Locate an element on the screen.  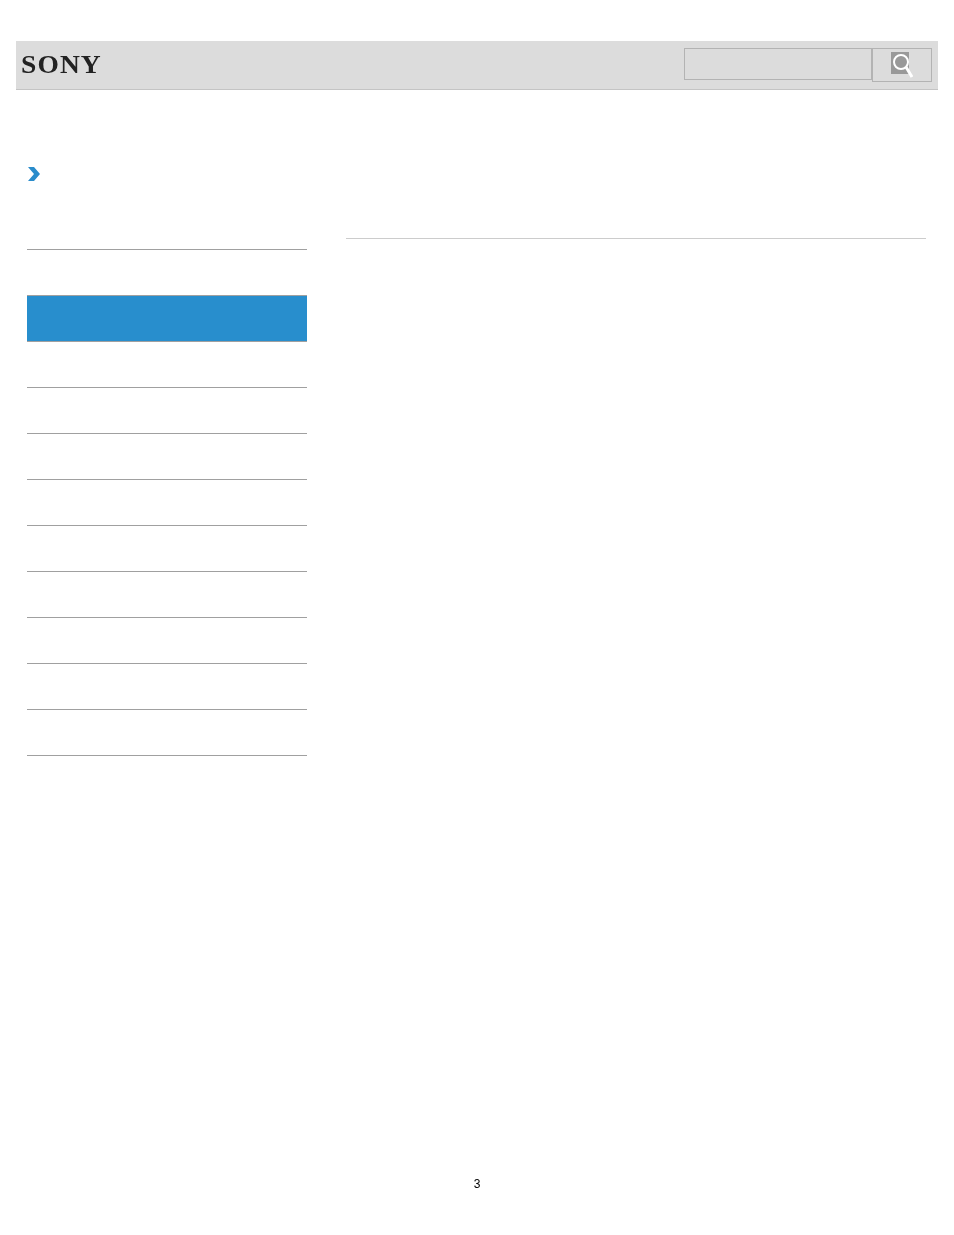
search-icon is located at coordinates (902, 65).